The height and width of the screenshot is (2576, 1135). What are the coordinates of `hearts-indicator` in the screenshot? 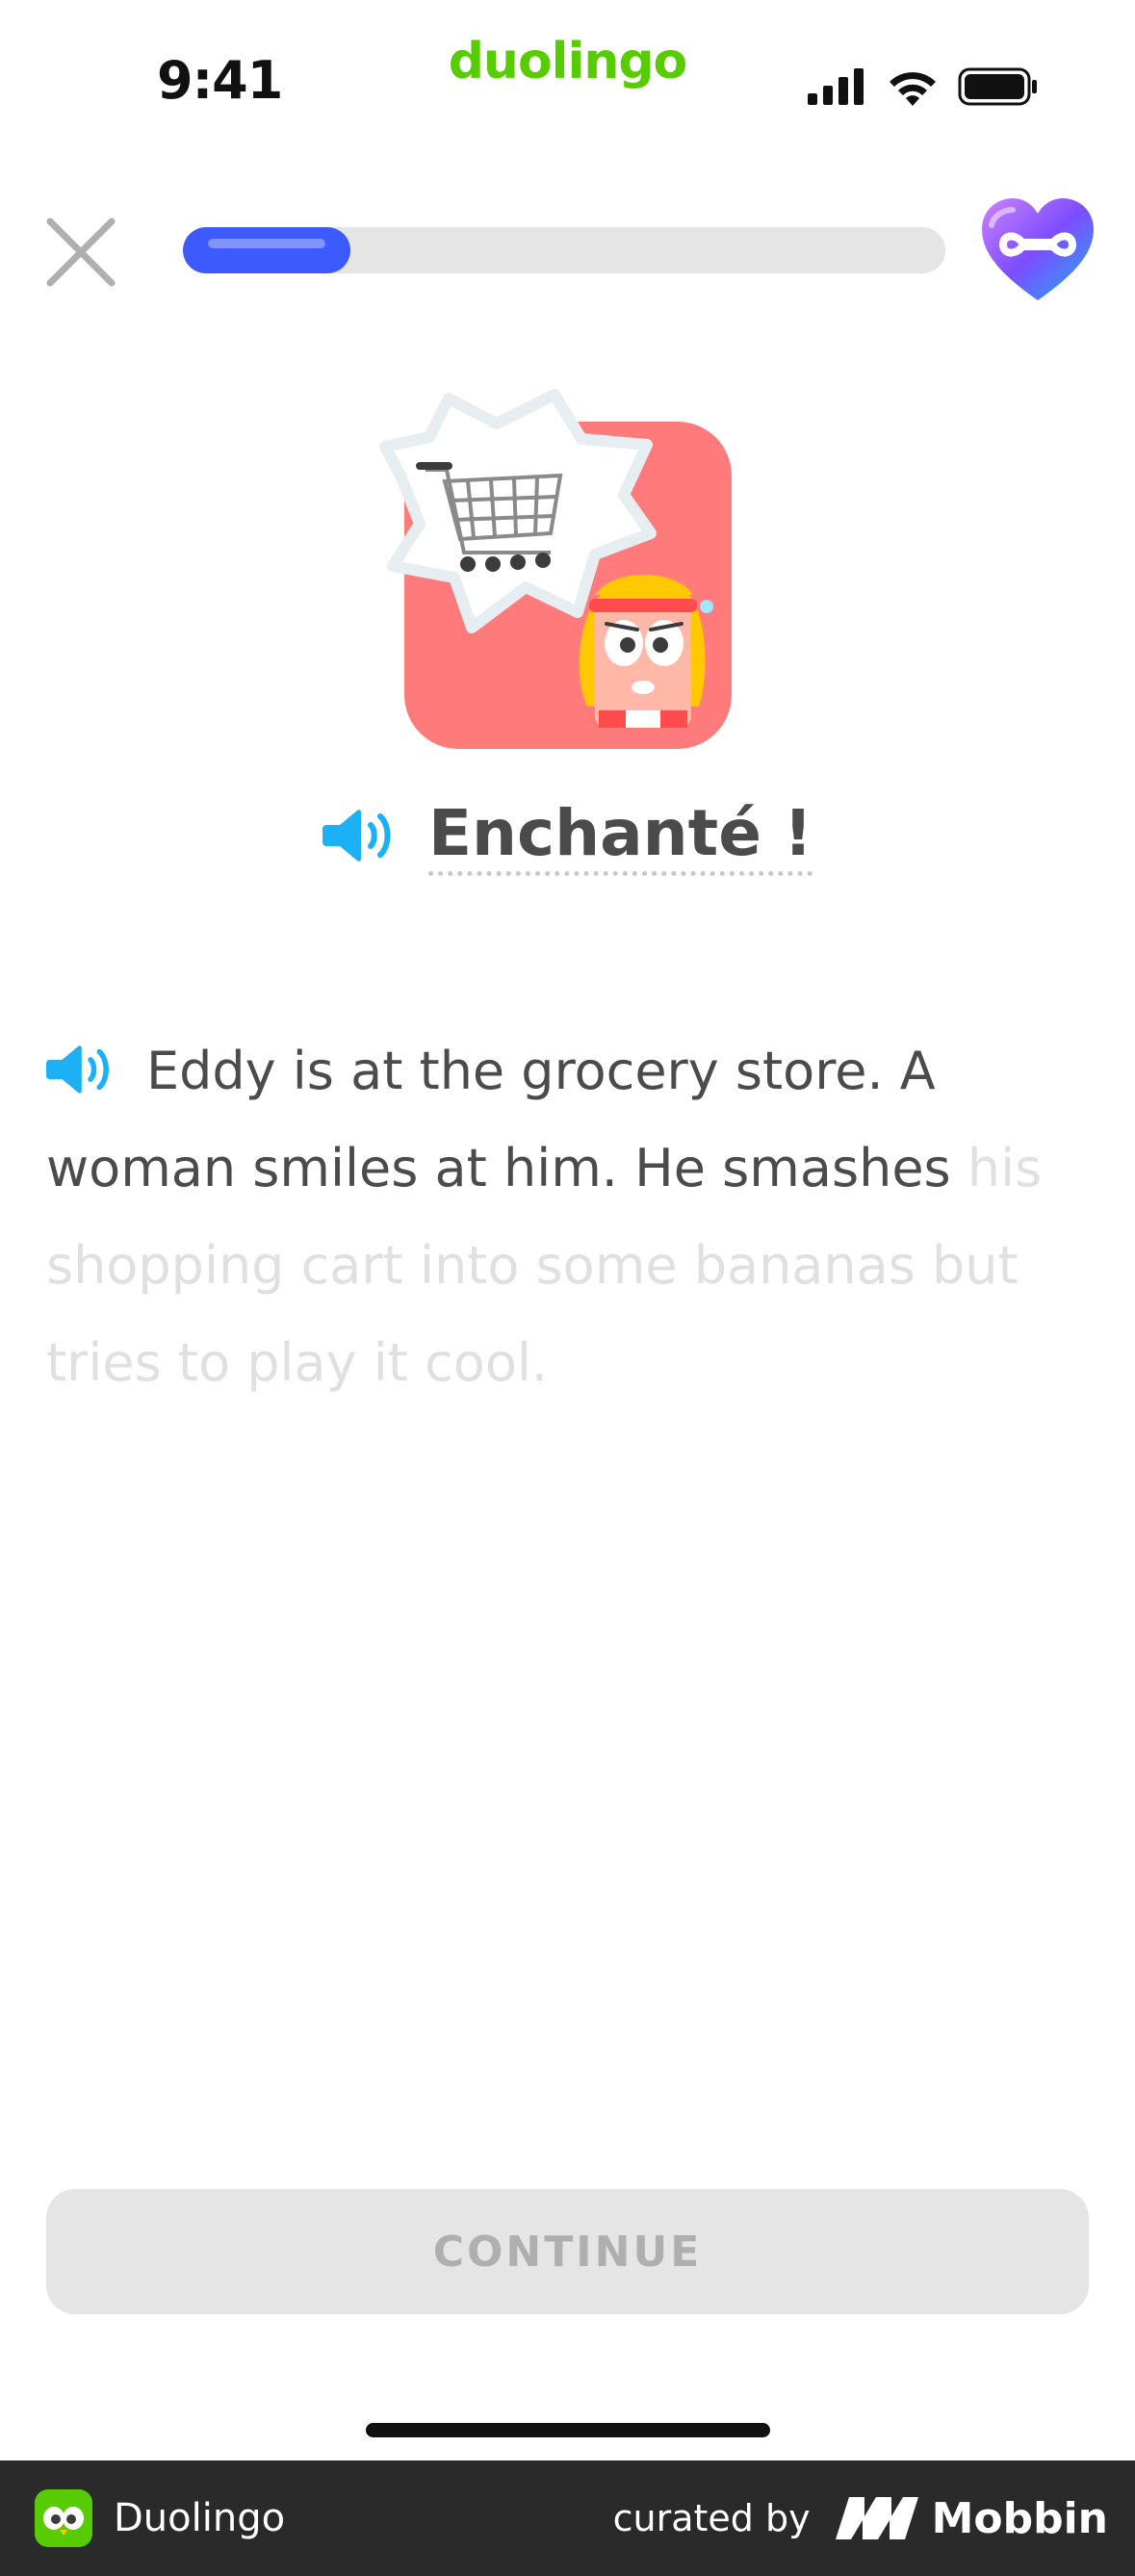 It's located at (1038, 250).